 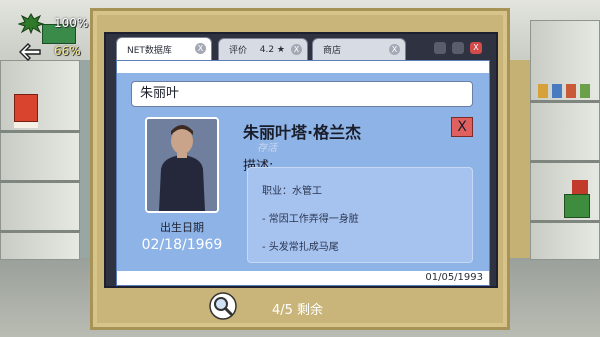 I want to click on magnifier-icon, so click(x=223, y=306).